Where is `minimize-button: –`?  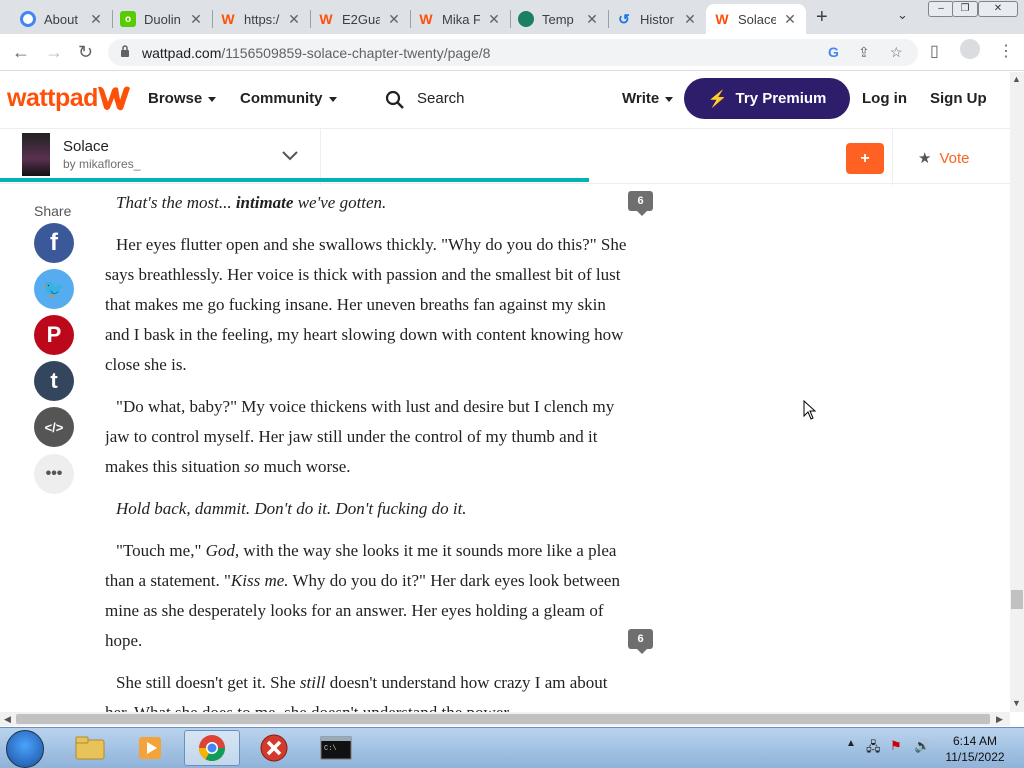 minimize-button: – is located at coordinates (941, 9).